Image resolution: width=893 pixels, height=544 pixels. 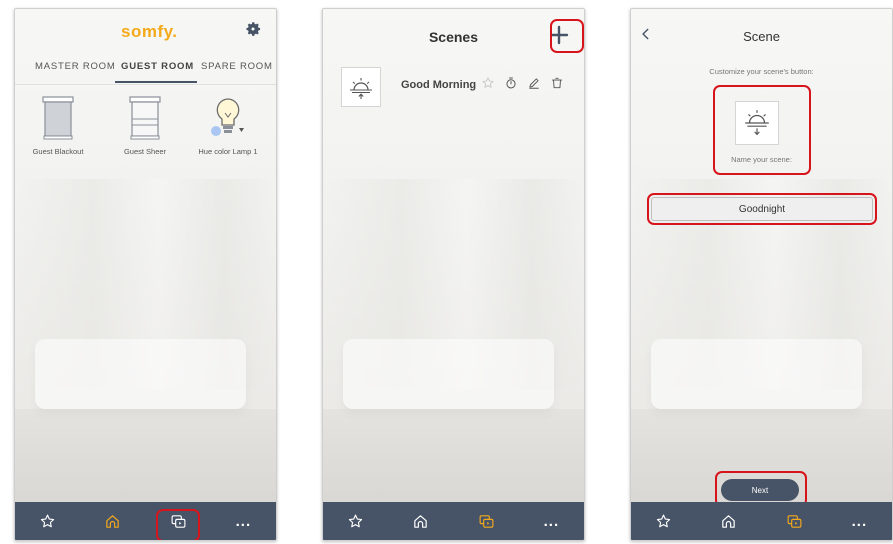 What do you see at coordinates (760, 490) in the screenshot?
I see `next-button: Next` at bounding box center [760, 490].